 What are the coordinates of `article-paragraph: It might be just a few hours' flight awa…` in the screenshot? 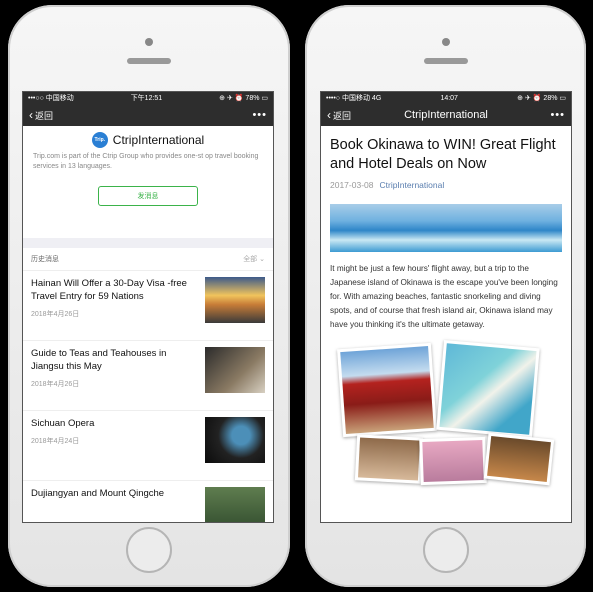 It's located at (444, 296).